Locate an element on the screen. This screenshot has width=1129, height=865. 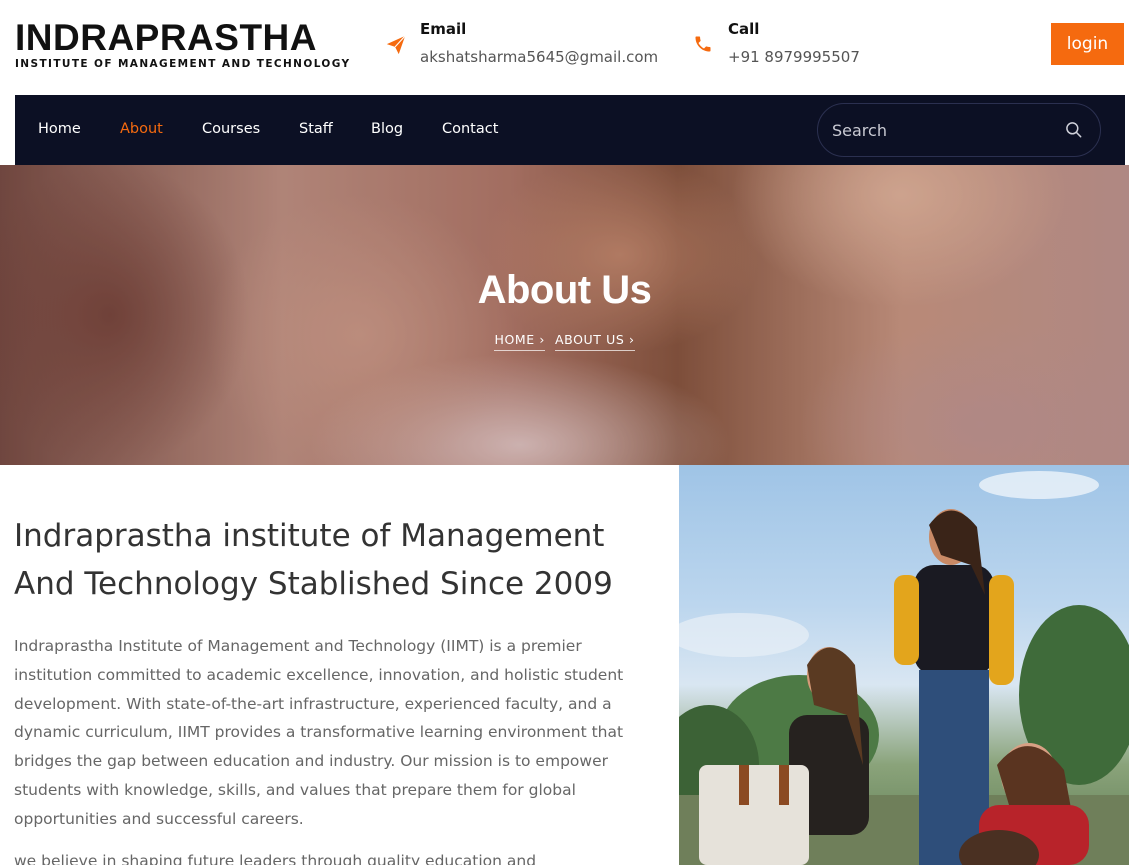
nav-item-contact: Contact is located at coordinates (470, 129).